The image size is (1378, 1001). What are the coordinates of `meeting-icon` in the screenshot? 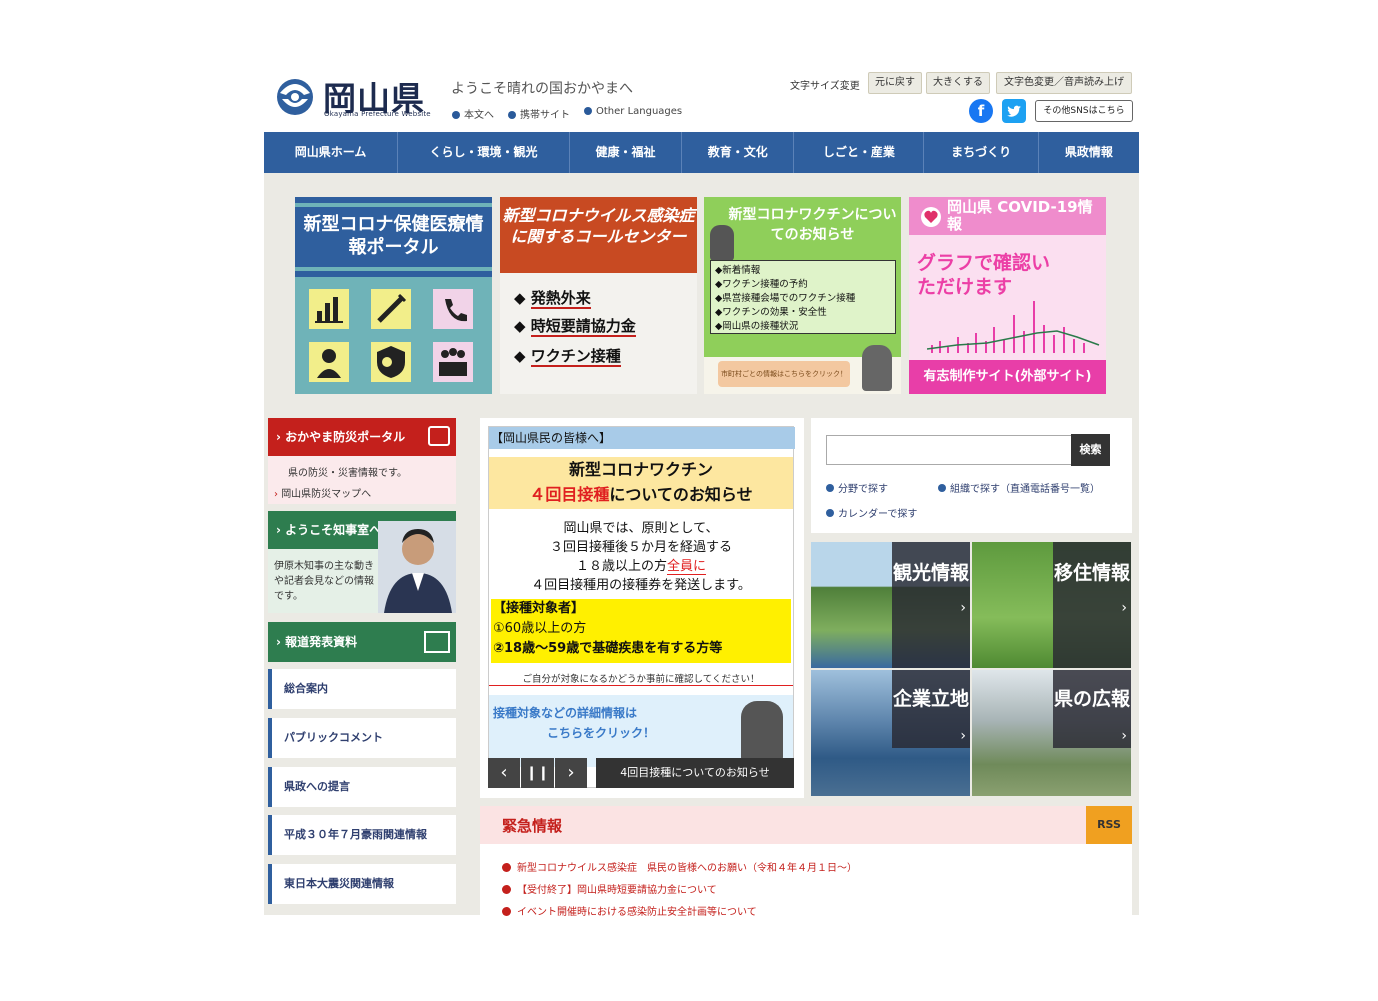 It's located at (453, 362).